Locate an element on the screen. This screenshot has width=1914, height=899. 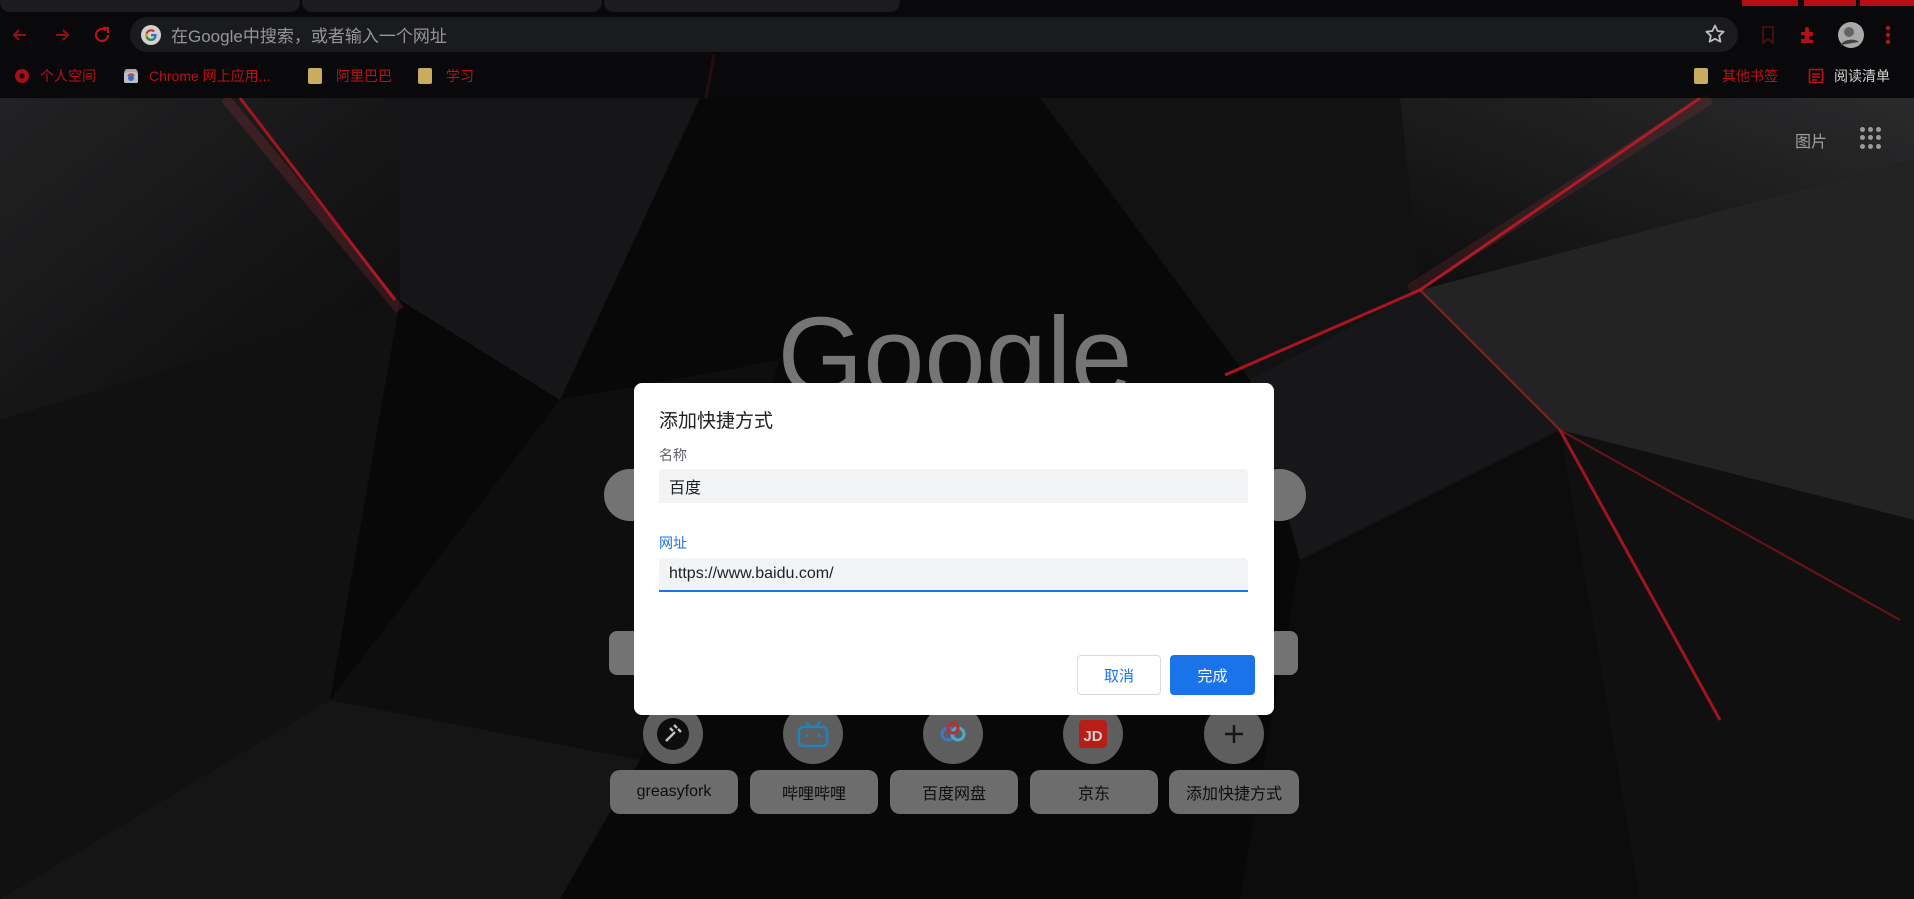
add-shortcut-dialog: 添加快捷方式 名称 网址 取消 完成 is located at coordinates (954, 549).